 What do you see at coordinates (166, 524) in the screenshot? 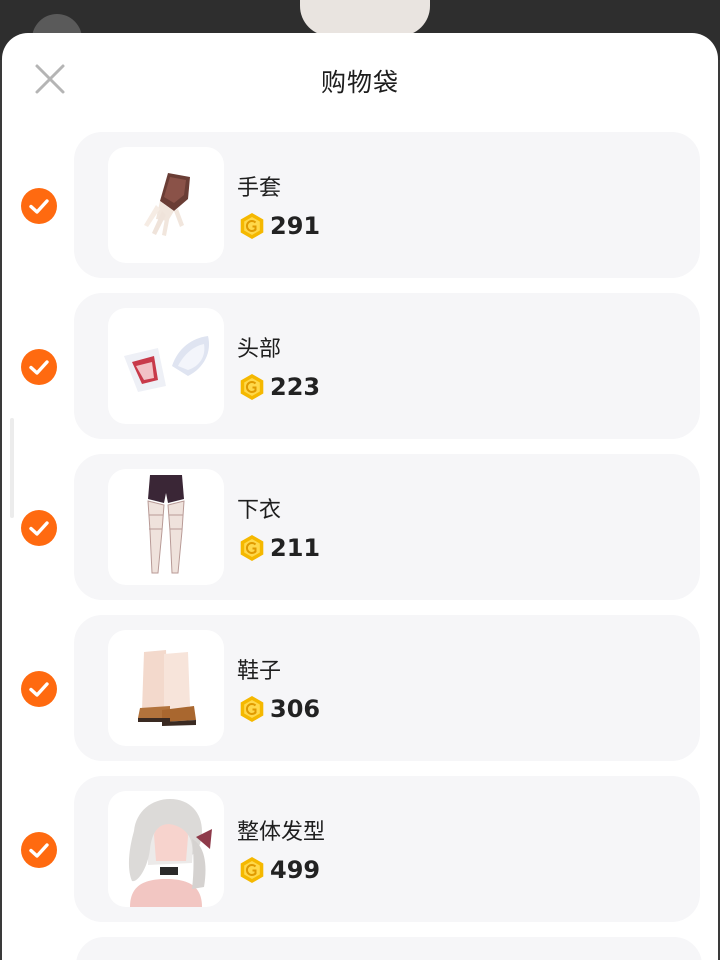
I see `stockings-icon` at bounding box center [166, 524].